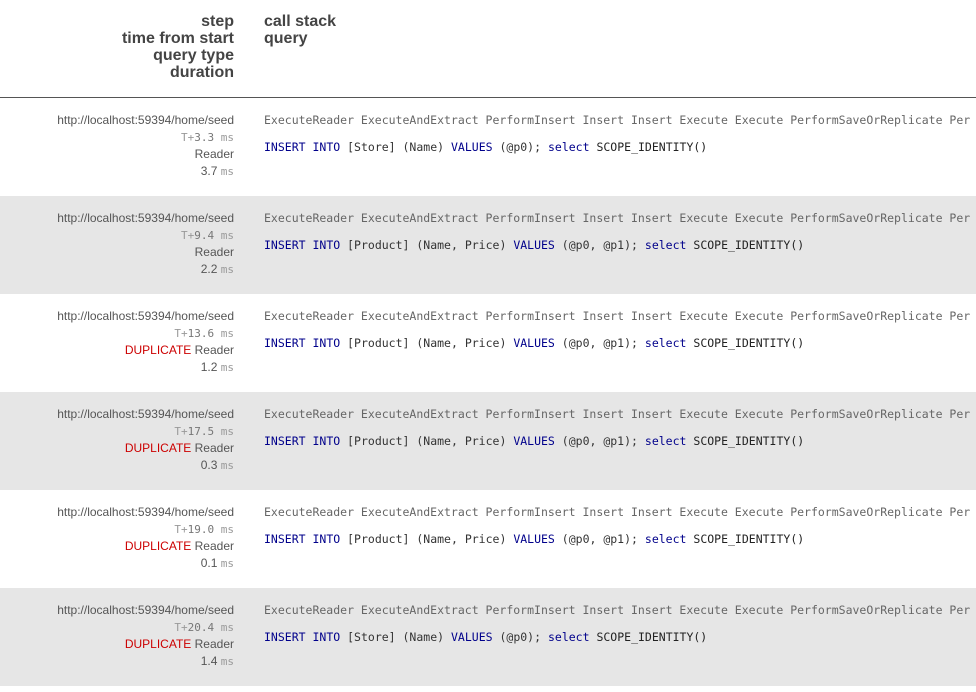 The image size is (976, 692). Describe the element at coordinates (286, 38) in the screenshot. I see `header-query: query` at that location.